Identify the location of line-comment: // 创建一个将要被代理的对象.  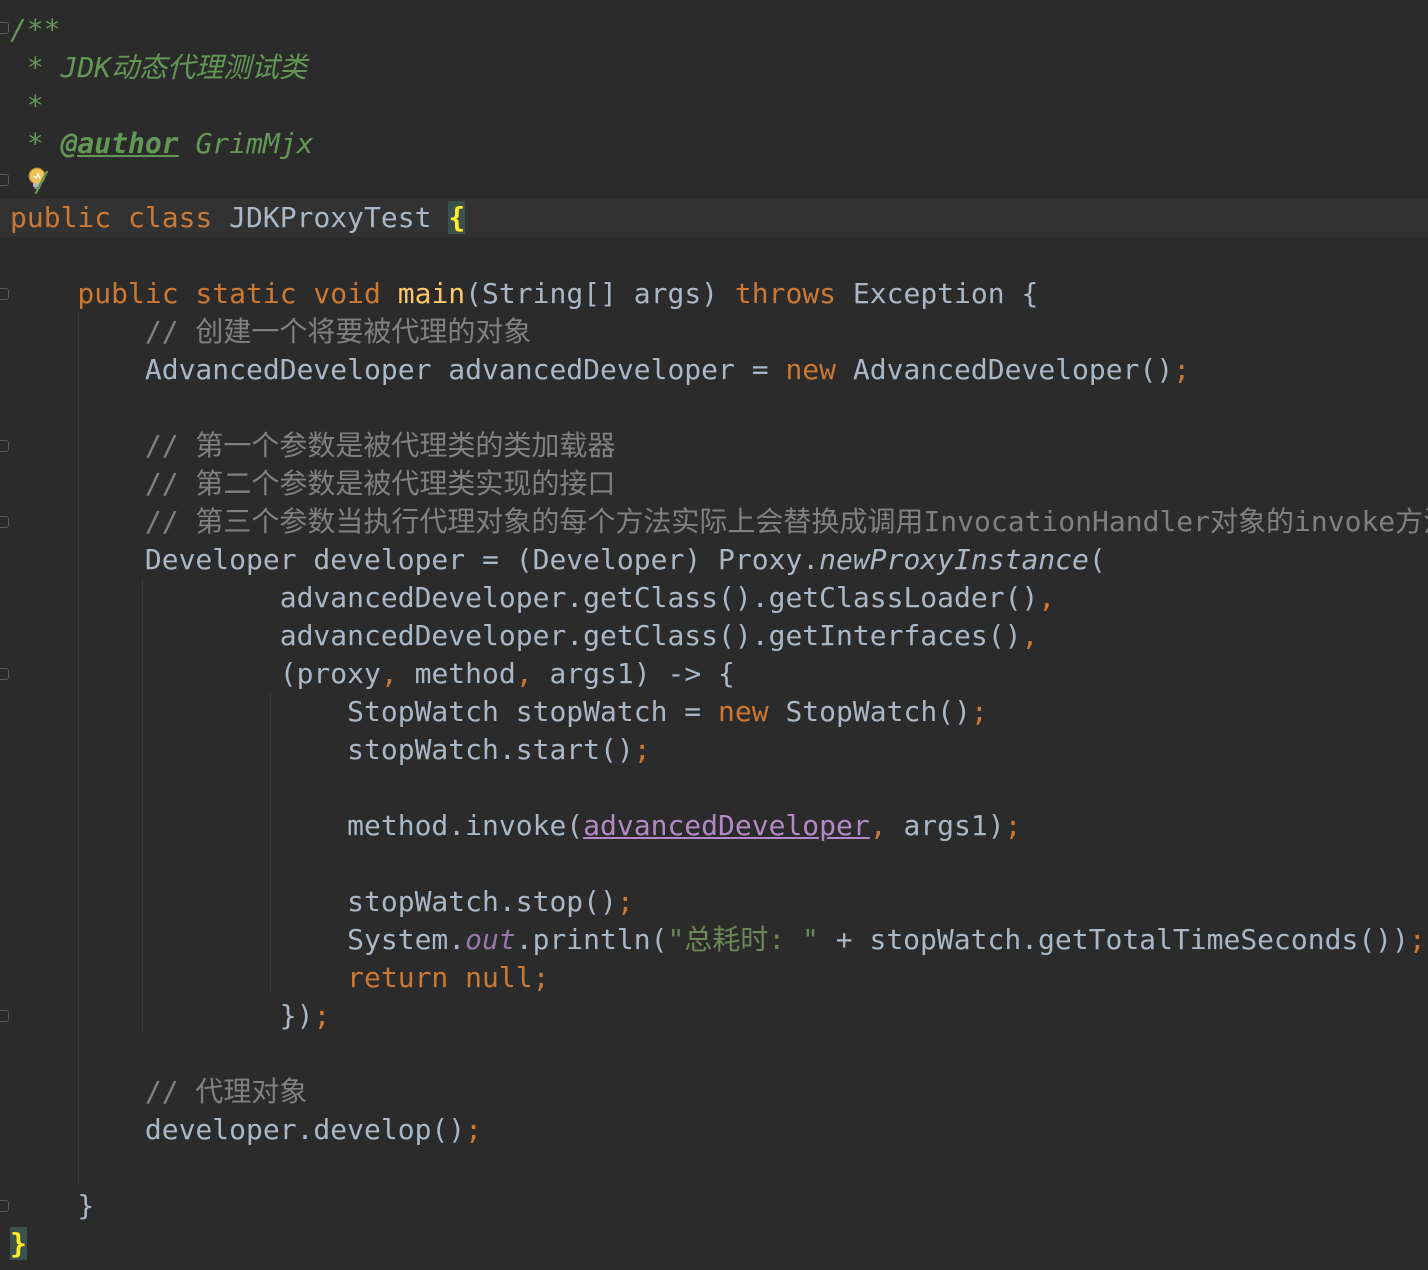
(271, 331).